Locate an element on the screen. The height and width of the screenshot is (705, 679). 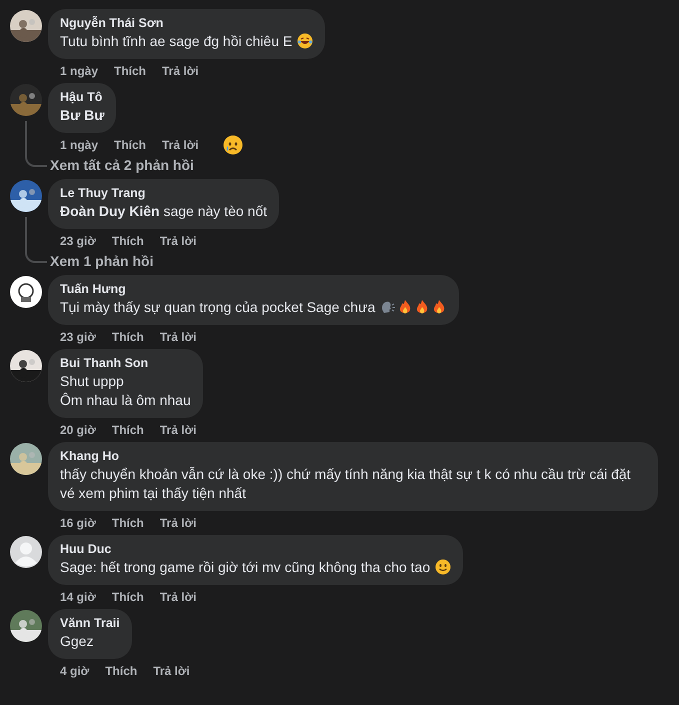
comment-text: Tutu bình tĩnh ae sage đg hồi chiêu E is located at coordinates (176, 41).